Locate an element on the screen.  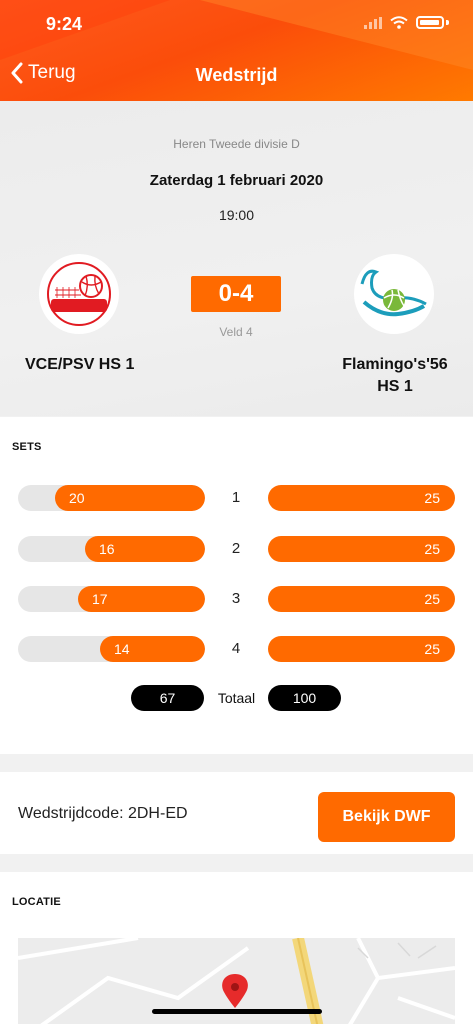
total-label: Totaal is located at coordinates (236, 698).